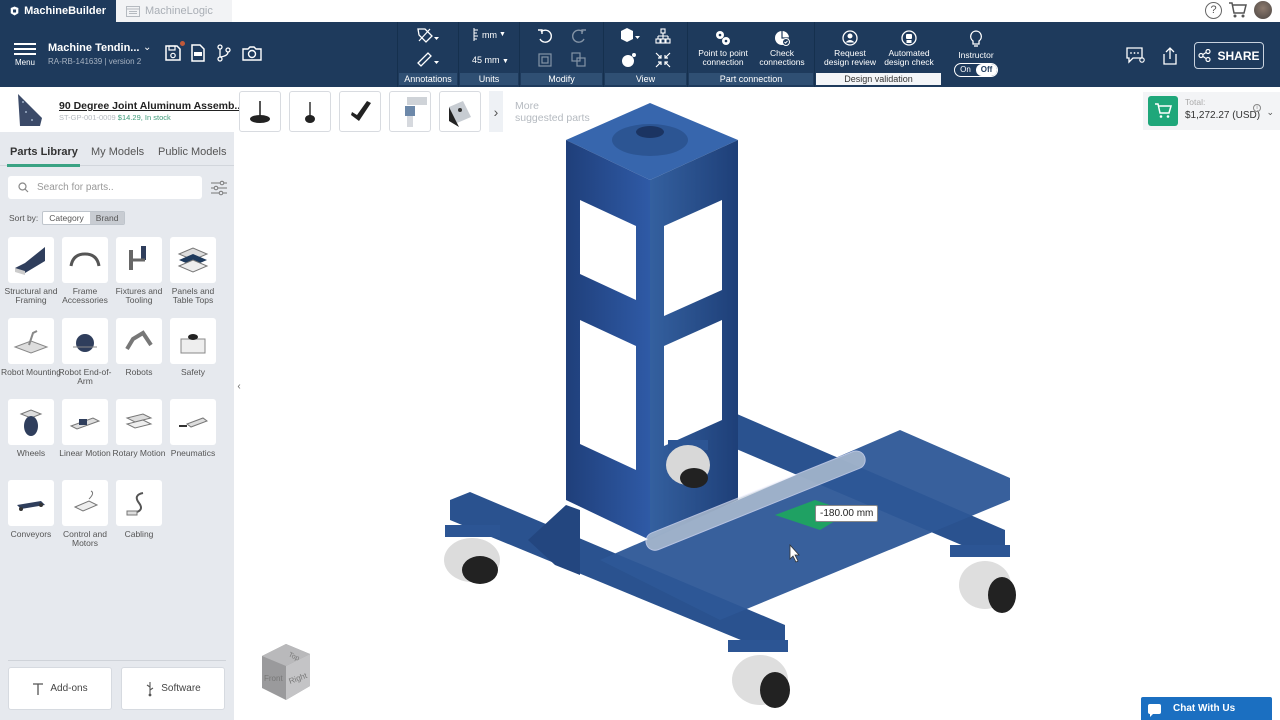 This screenshot has height=720, width=1280. Describe the element at coordinates (139, 358) in the screenshot. I see `category-item: Robots` at that location.